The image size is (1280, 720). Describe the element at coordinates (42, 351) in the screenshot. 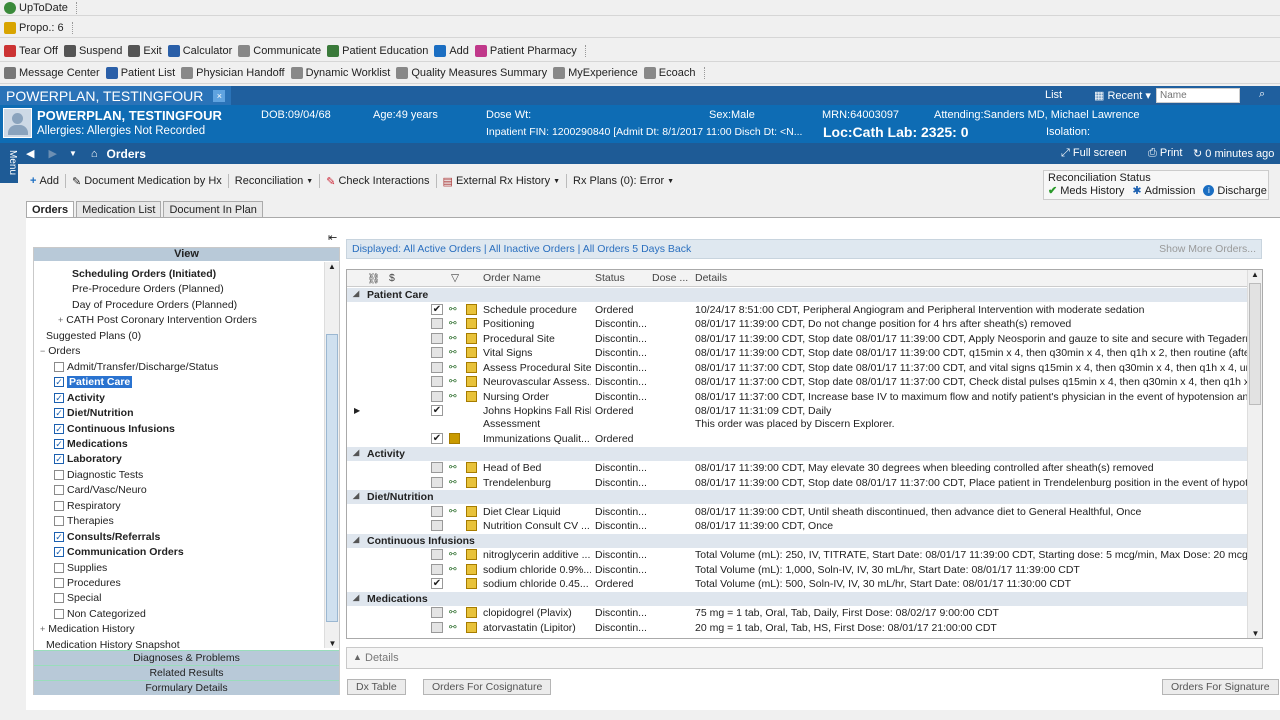

I see `collapse-icon: −` at that location.